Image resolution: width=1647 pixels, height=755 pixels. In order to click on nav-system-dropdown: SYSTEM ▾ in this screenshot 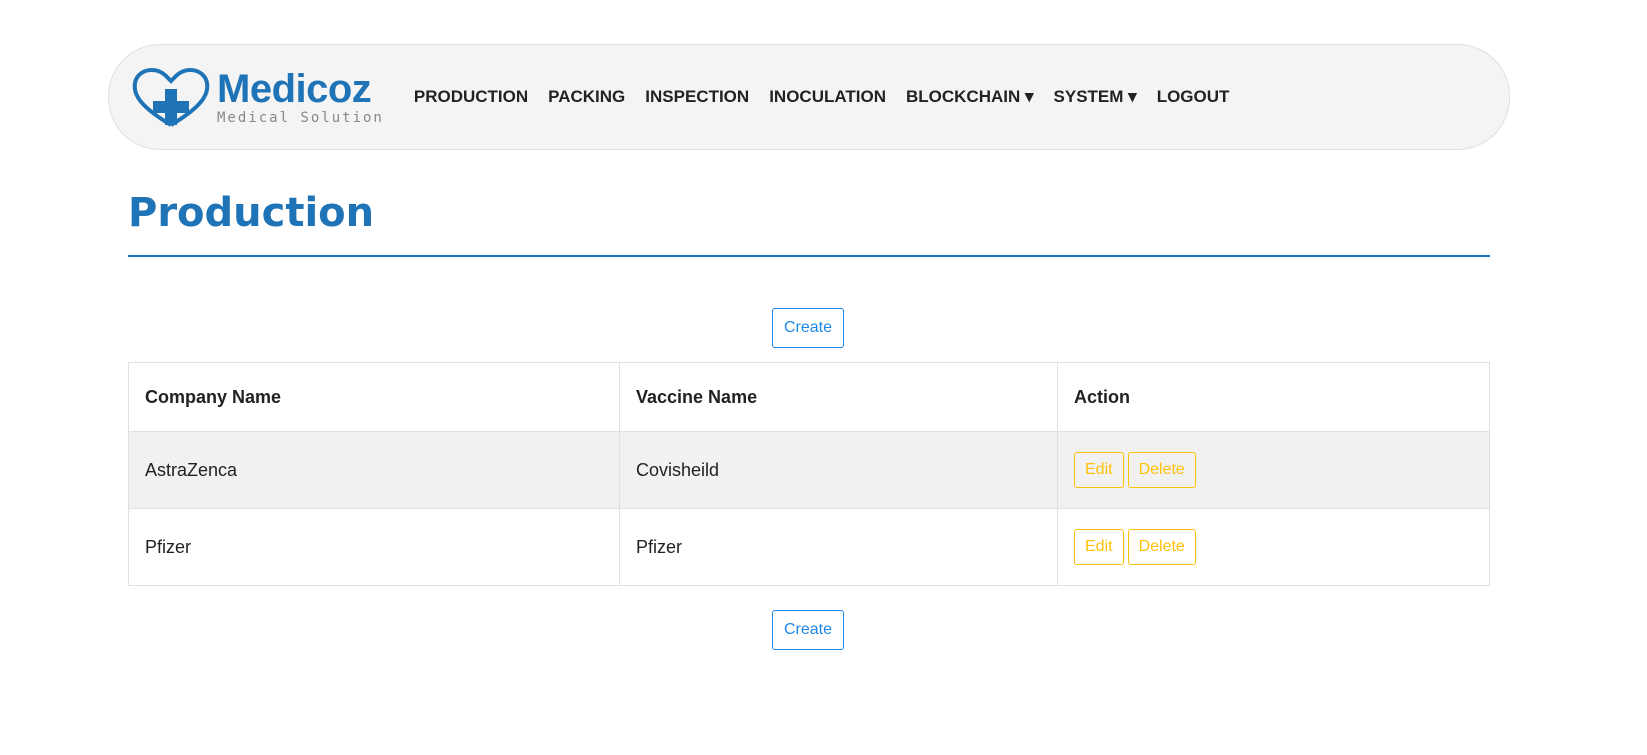, I will do `click(1095, 97)`.